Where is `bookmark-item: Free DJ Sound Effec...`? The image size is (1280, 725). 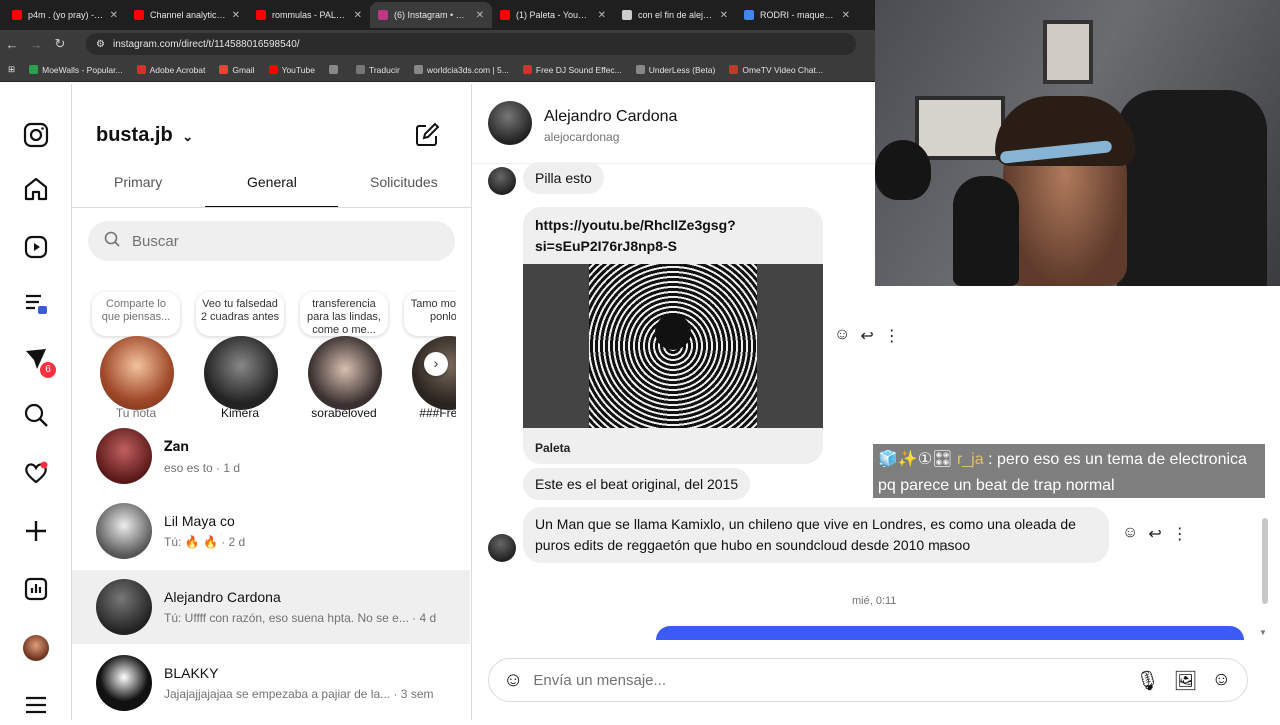
bookmark-item: Free DJ Sound Effec... is located at coordinates (572, 70).